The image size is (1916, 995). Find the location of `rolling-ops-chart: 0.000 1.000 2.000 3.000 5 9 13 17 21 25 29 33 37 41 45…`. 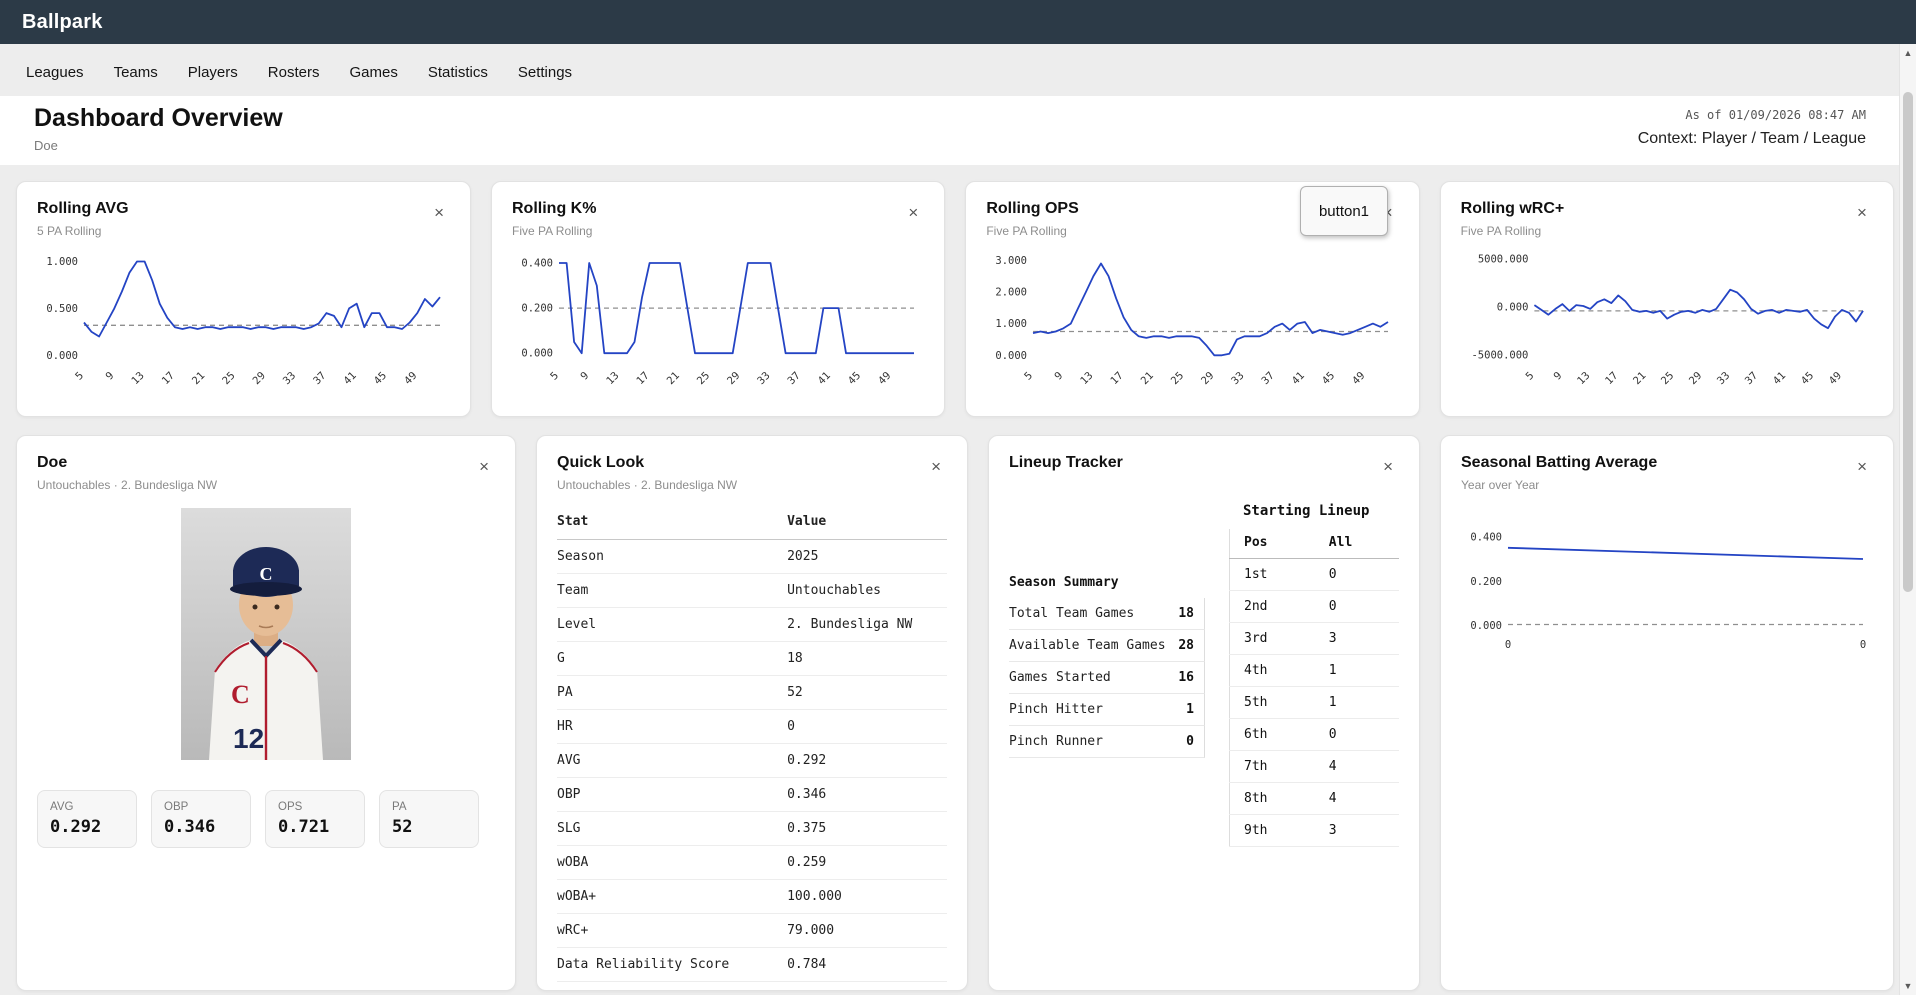

rolling-ops-chart: 0.000 1.000 2.000 3.000 5 9 13 17 21 25 29 33 37 41 45… is located at coordinates (1192, 320).